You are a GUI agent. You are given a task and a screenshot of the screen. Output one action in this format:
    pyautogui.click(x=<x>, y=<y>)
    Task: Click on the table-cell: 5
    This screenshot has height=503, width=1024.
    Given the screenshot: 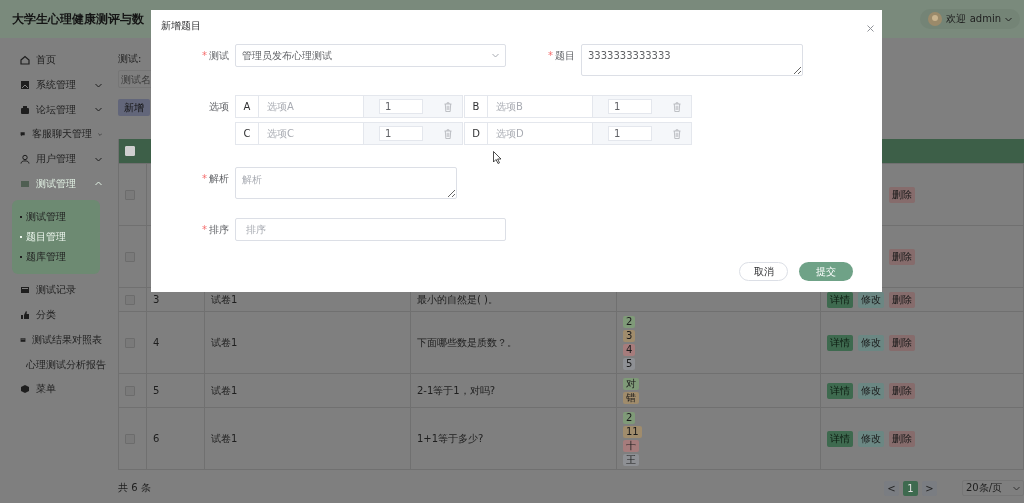 What is the action you would take?
    pyautogui.click(x=156, y=390)
    